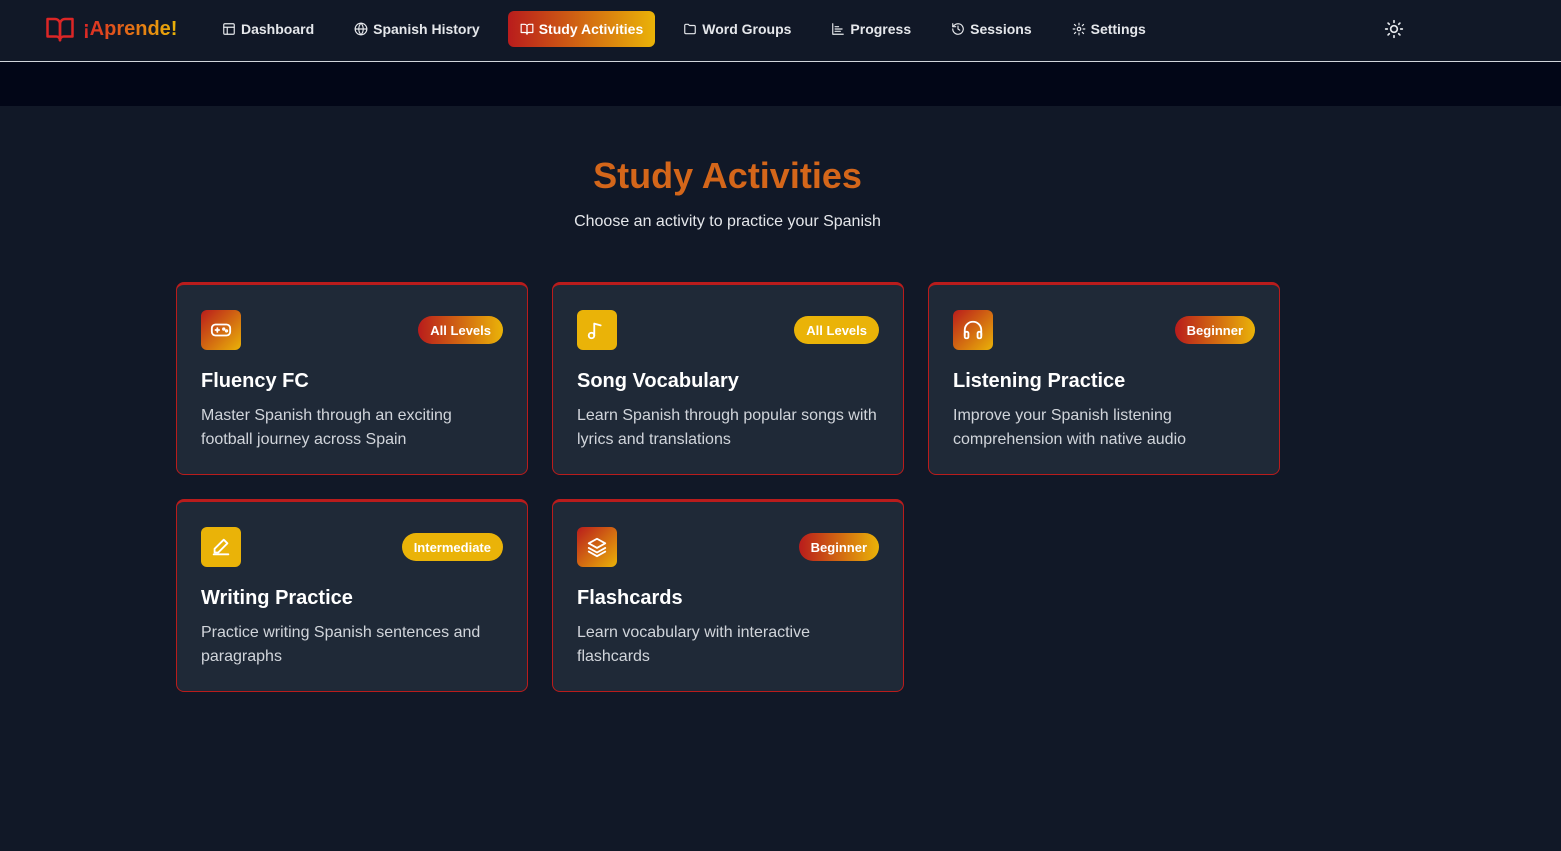 This screenshot has height=851, width=1561. What do you see at coordinates (1039, 381) in the screenshot?
I see `activity-title: Listening Practice` at bounding box center [1039, 381].